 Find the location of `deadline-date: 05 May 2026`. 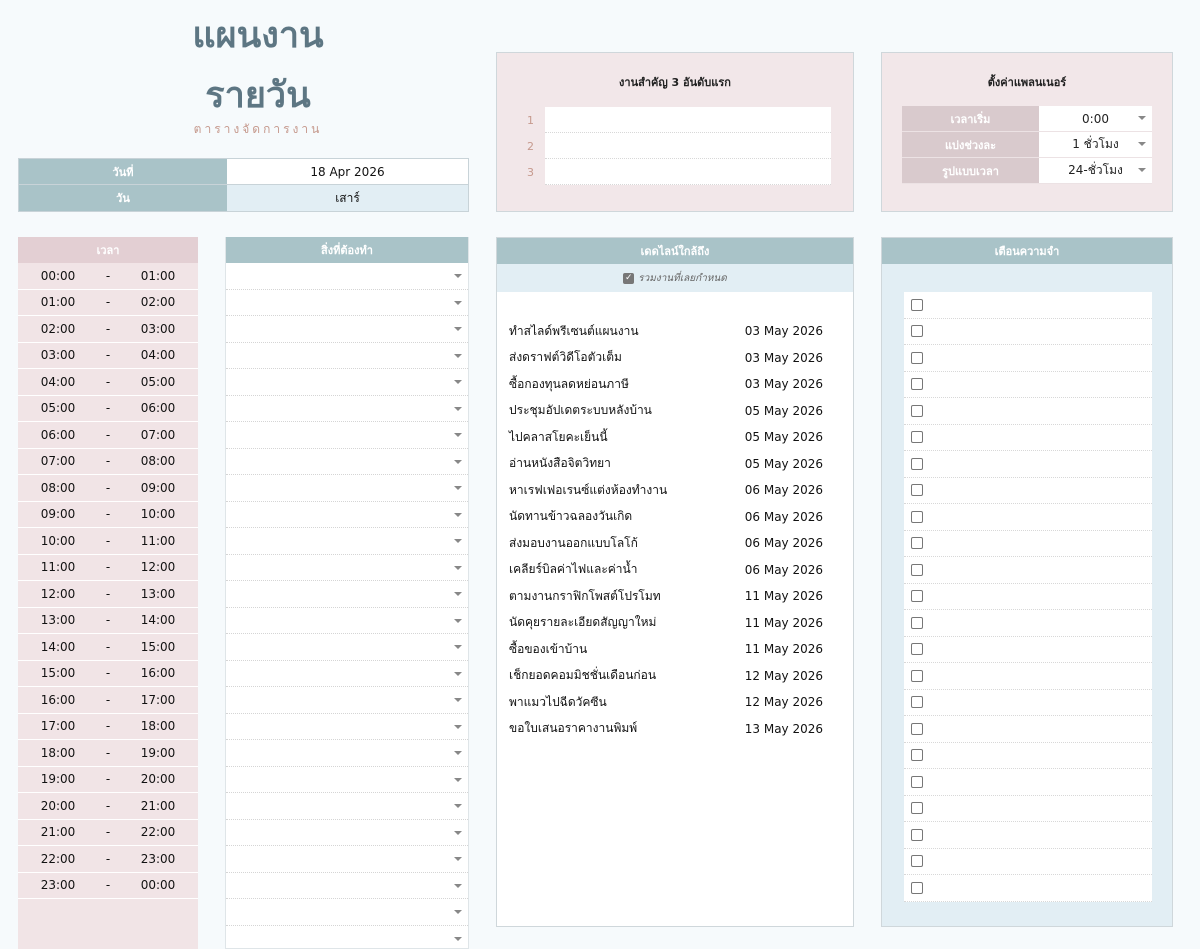

deadline-date: 05 May 2026 is located at coordinates (783, 437).